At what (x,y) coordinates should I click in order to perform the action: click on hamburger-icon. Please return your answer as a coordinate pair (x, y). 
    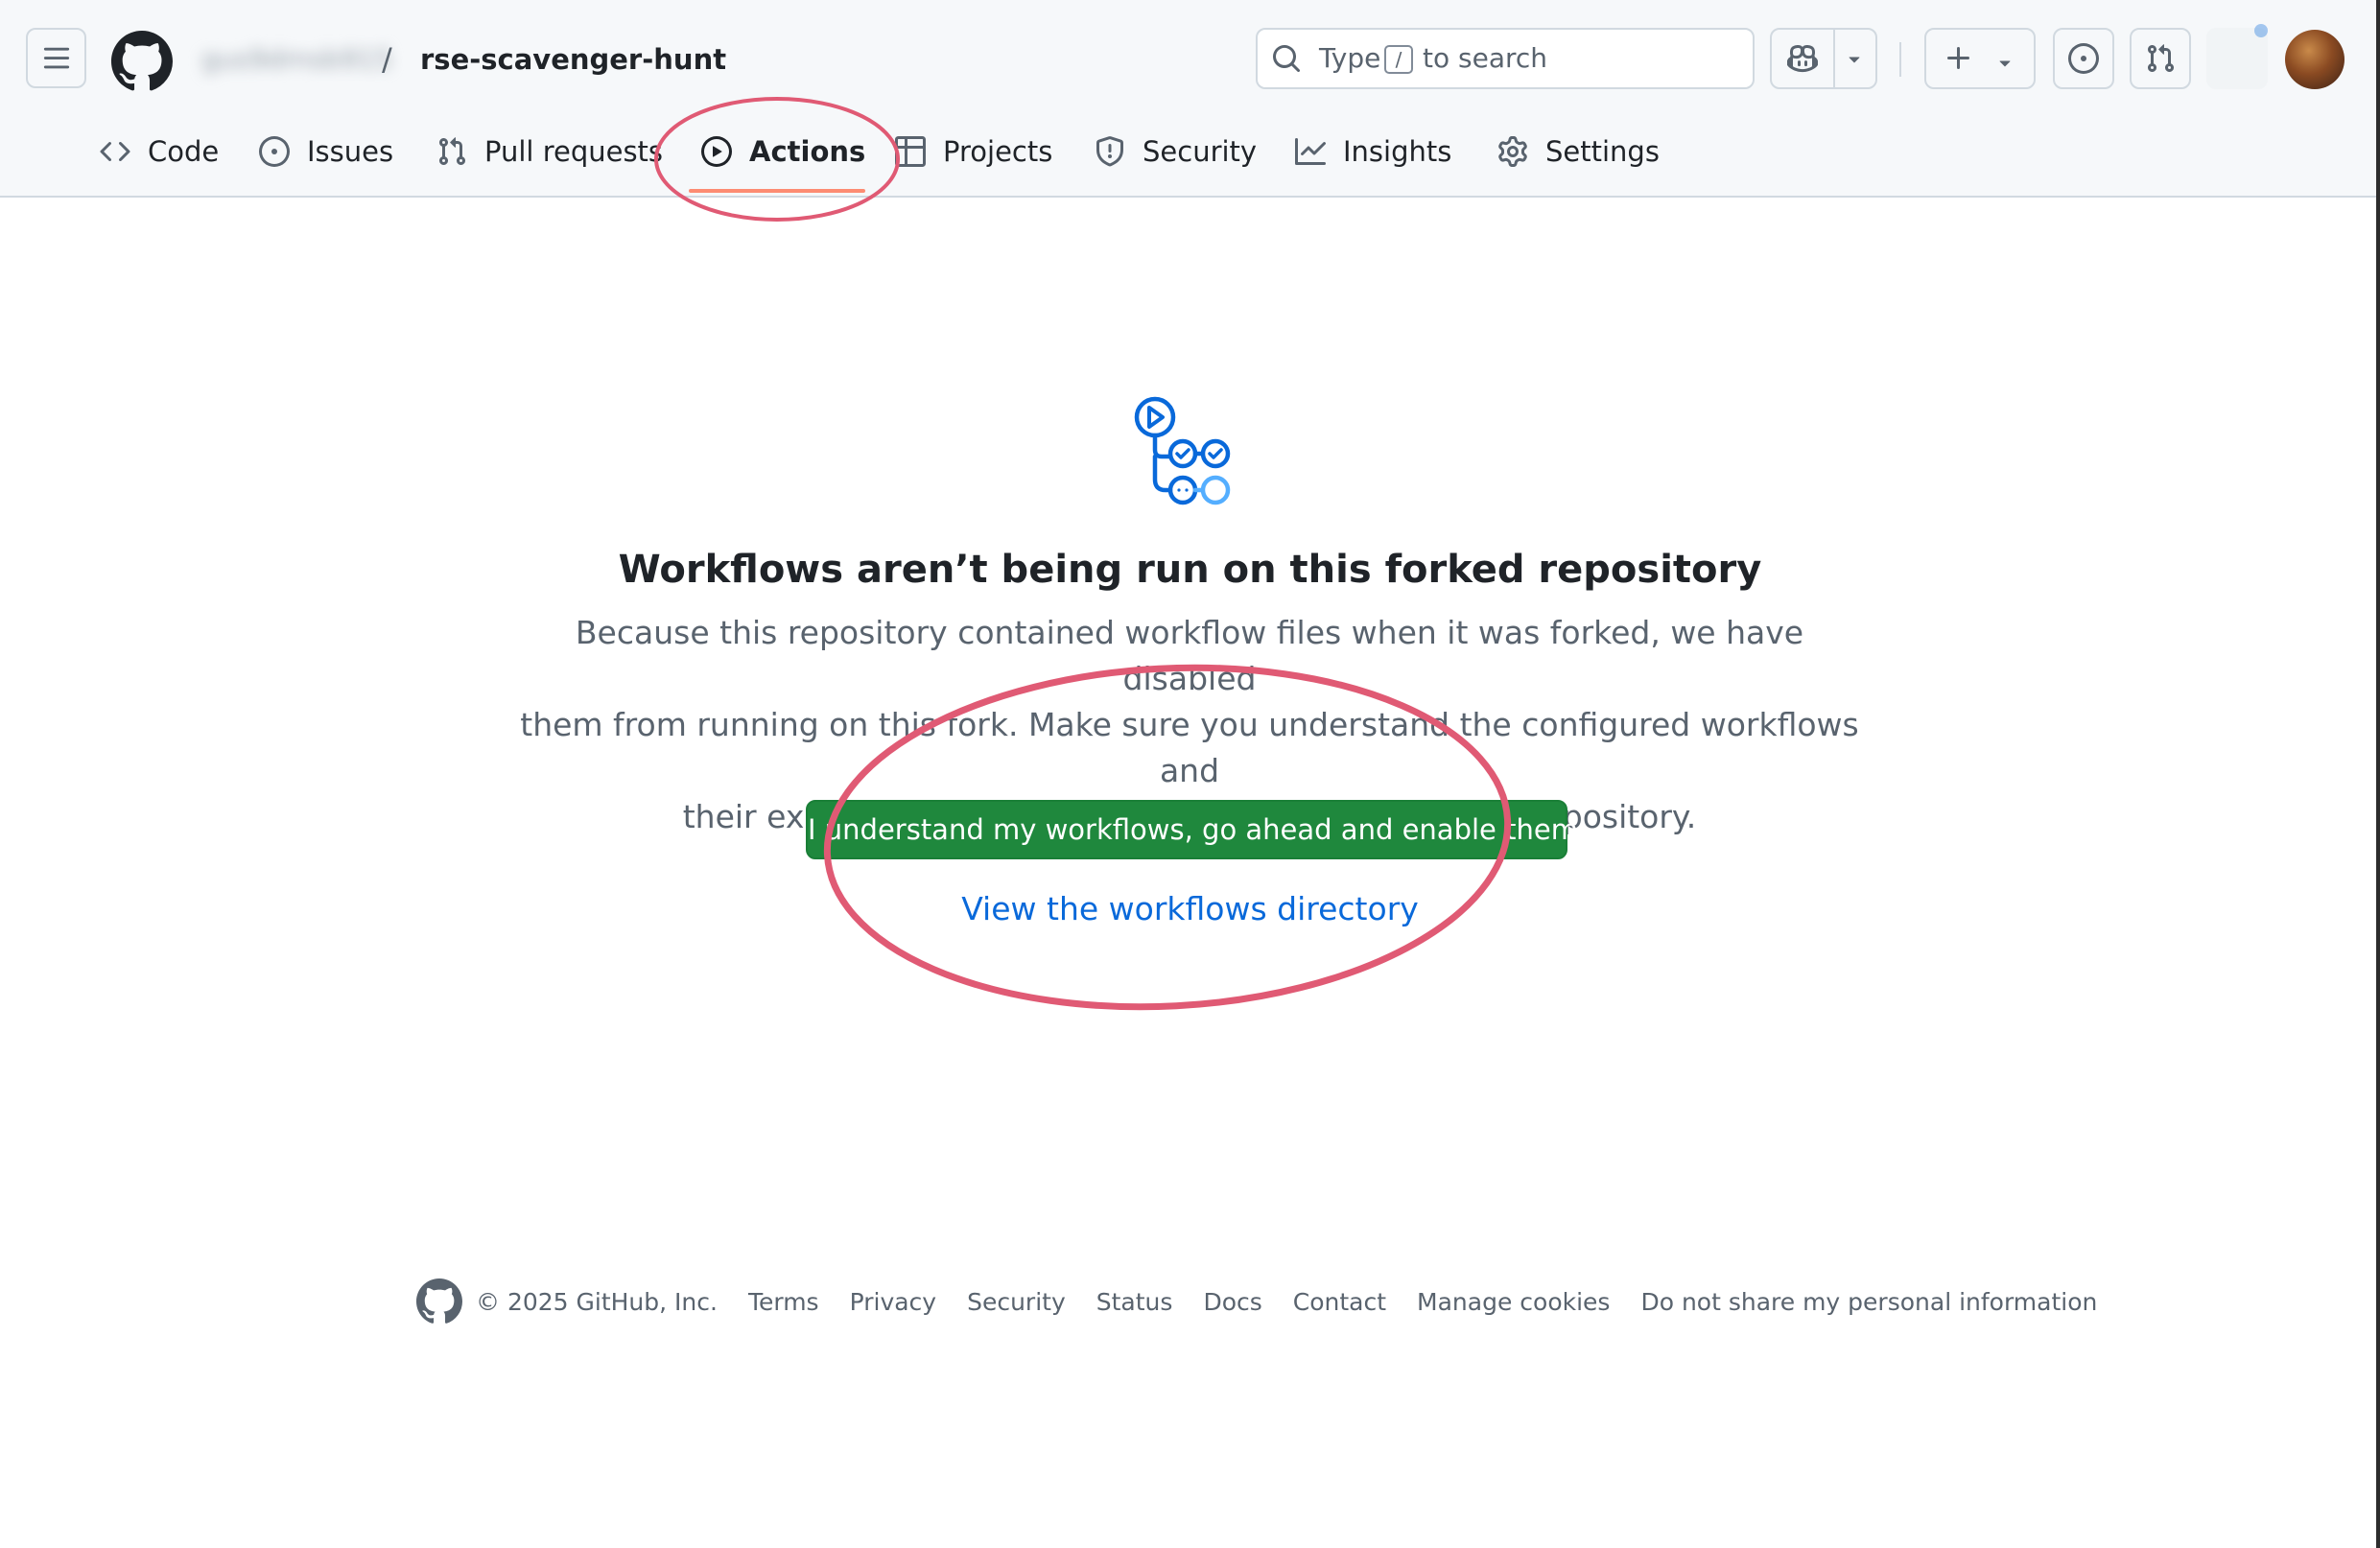
    Looking at the image, I should click on (56, 57).